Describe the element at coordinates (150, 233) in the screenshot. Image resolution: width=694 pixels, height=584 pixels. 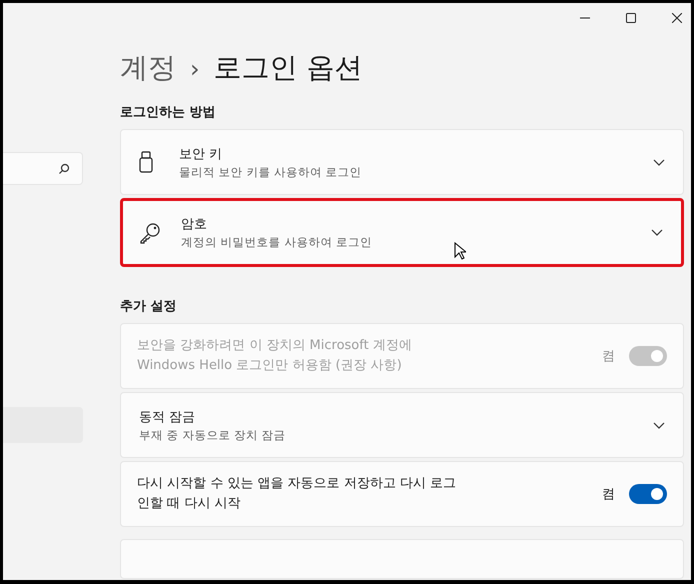
I see `key-icon` at that location.